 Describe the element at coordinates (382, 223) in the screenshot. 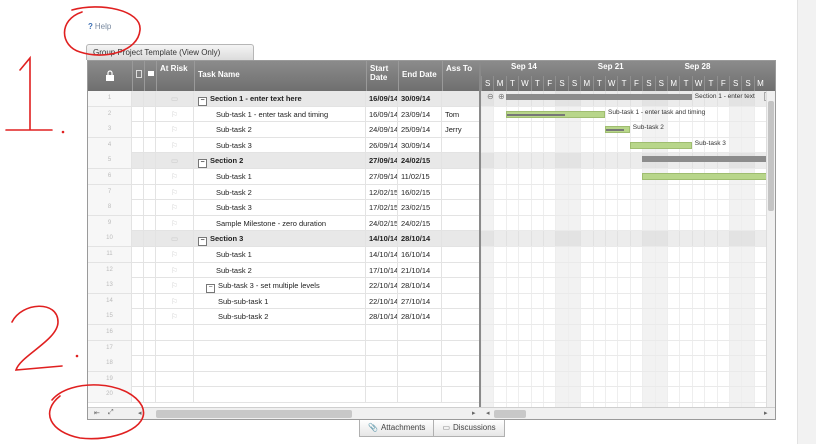

I see `start-date-cell: 24/02/15` at that location.